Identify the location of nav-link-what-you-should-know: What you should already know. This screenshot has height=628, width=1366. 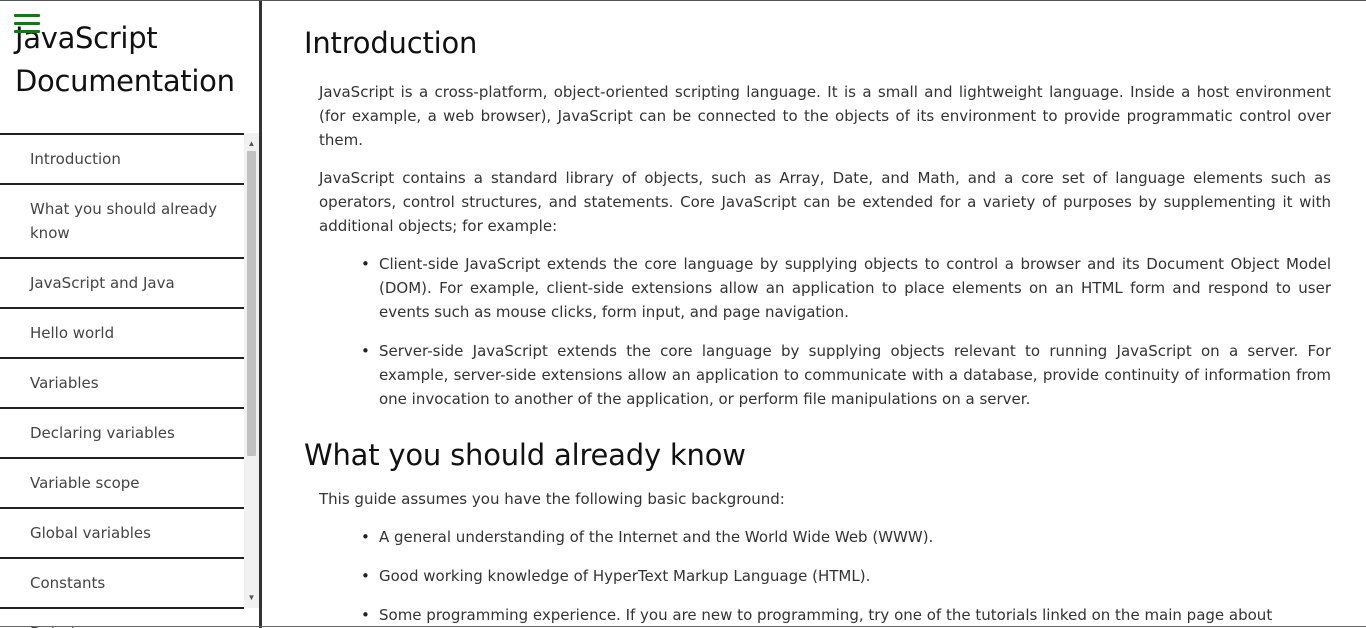
(122, 220).